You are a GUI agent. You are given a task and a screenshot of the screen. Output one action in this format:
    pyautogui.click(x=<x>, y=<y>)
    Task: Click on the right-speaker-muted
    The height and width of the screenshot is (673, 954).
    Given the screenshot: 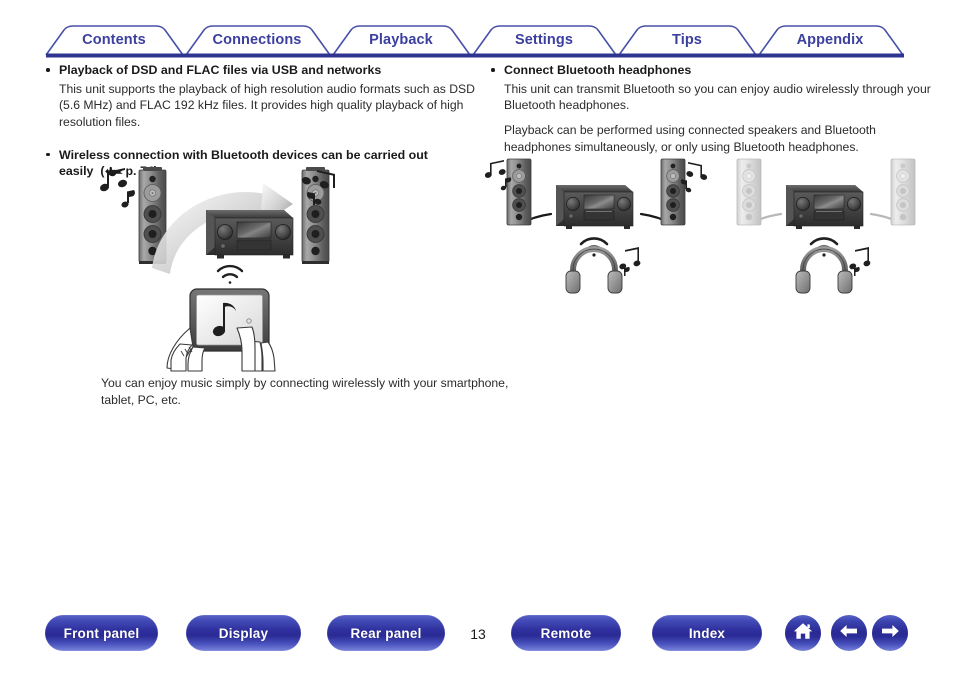 What is the action you would take?
    pyautogui.click(x=903, y=192)
    